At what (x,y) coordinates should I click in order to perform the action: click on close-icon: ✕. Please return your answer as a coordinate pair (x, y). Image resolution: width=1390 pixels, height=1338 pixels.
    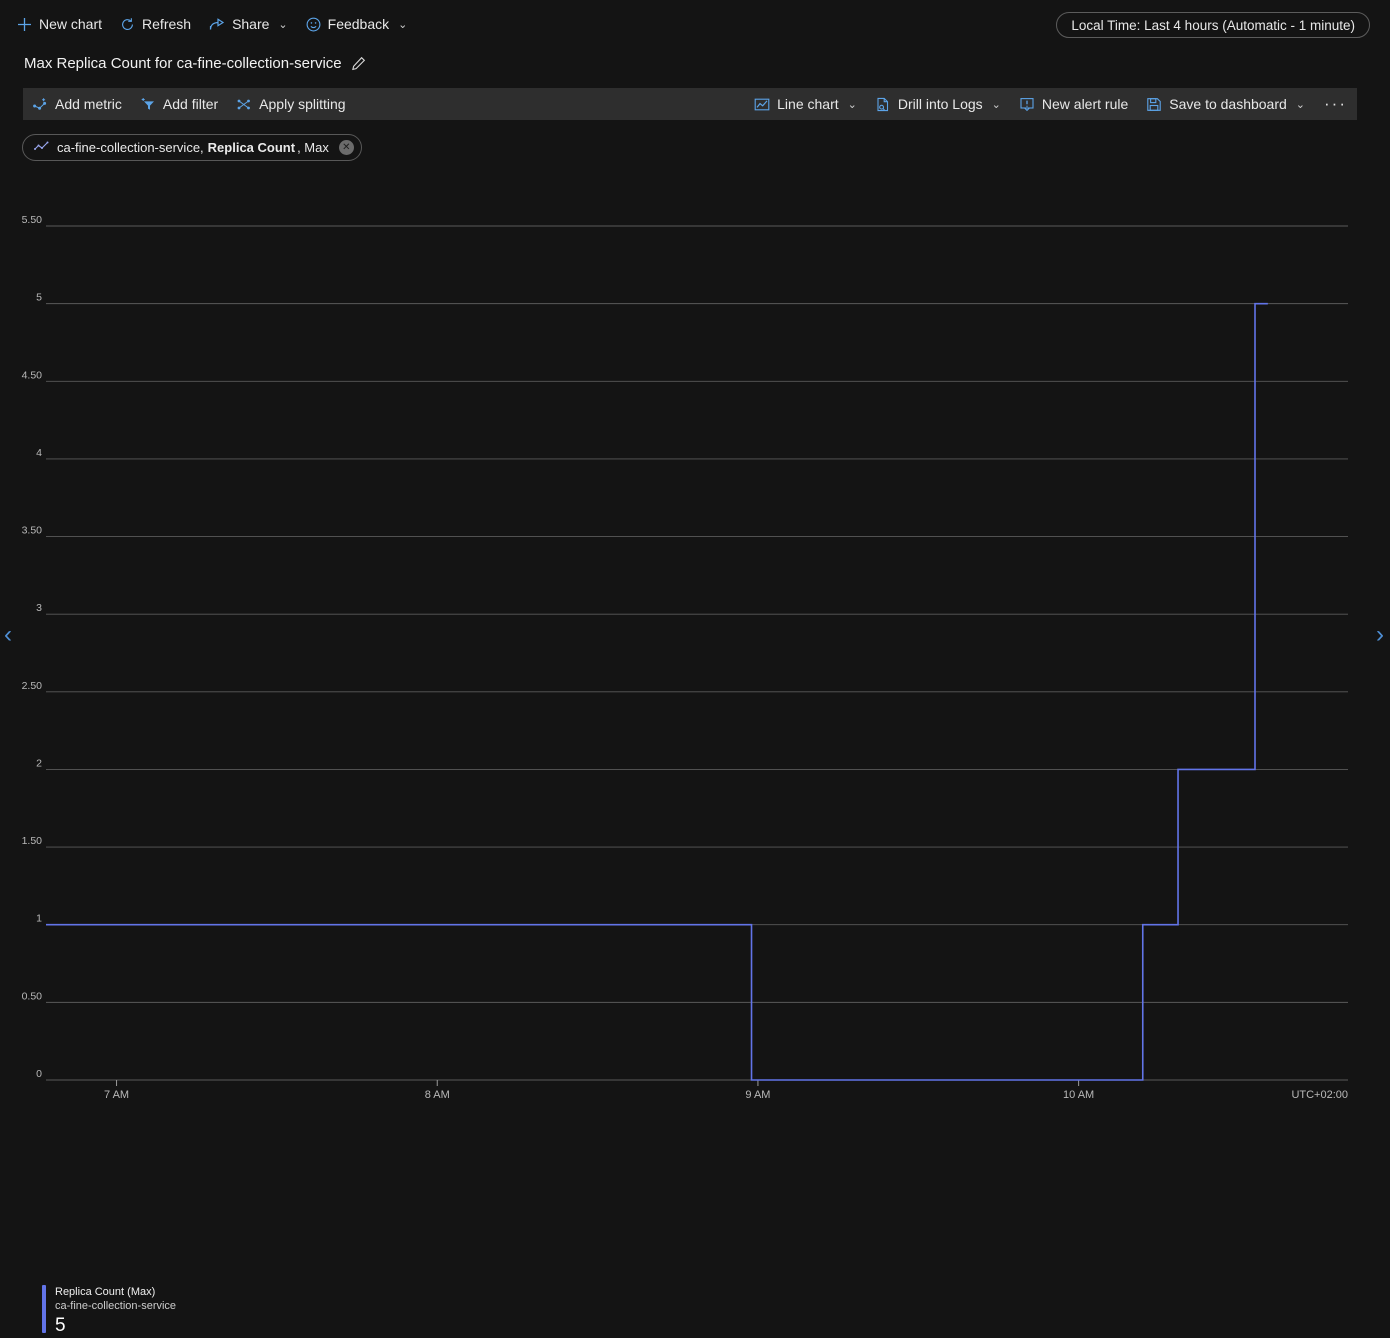
    Looking at the image, I should click on (346, 147).